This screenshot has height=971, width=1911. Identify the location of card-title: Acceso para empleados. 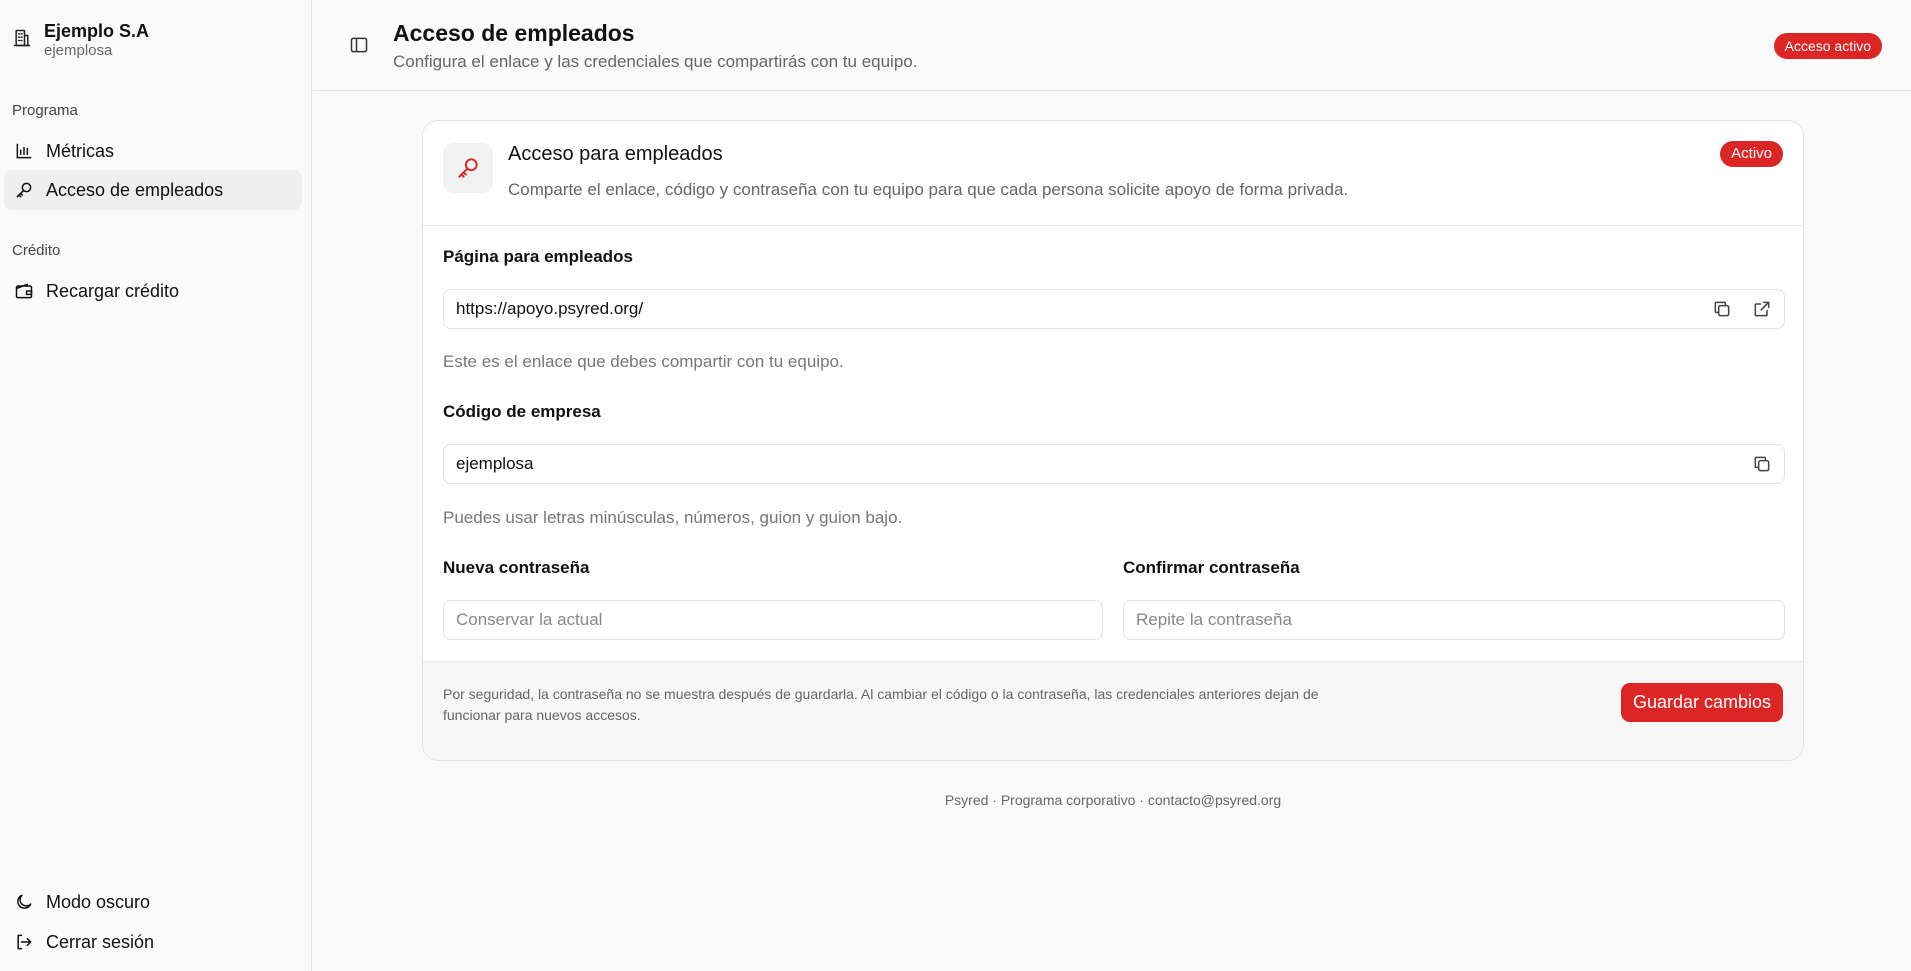
(615, 154).